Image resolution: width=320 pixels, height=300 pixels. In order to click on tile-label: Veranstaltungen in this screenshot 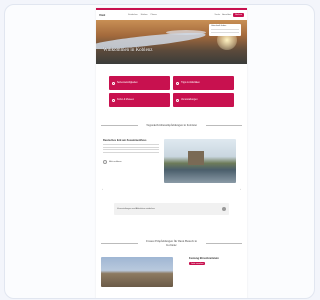, I will do `click(189, 100)`.